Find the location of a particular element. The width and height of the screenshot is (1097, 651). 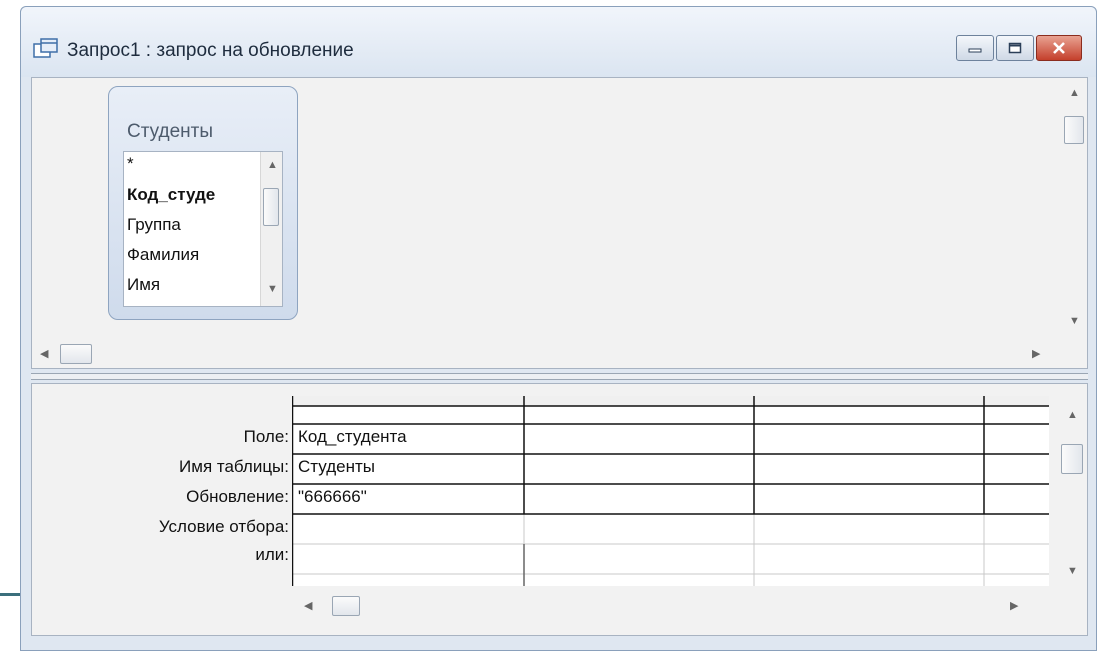

grid-cell-update: "666666" is located at coordinates (332, 497).